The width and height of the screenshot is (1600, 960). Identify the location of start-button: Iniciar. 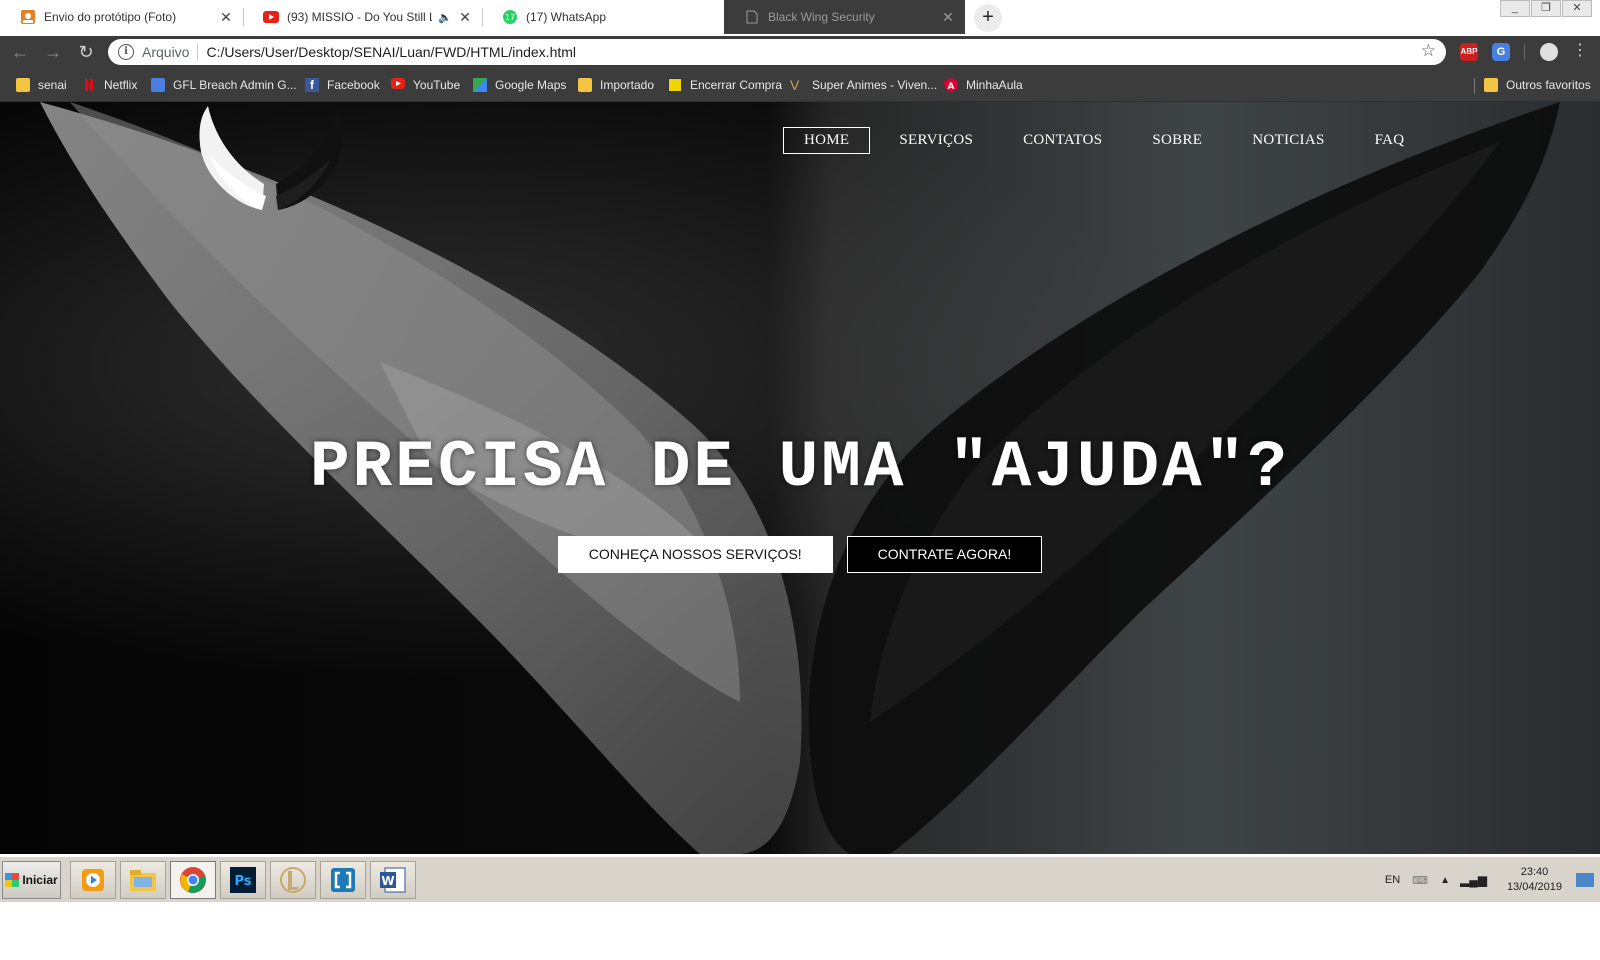
(31, 880).